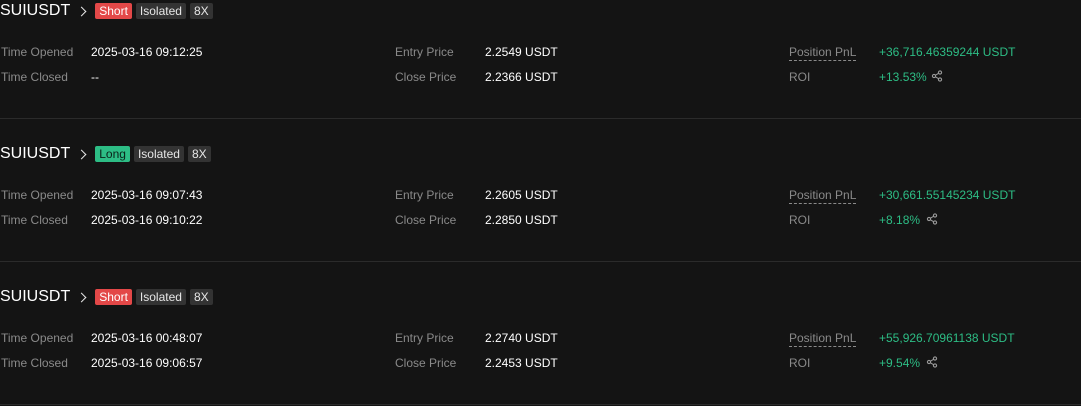  Describe the element at coordinates (947, 52) in the screenshot. I see `position-pnl-value: +36,716.46359244 USDT` at that location.